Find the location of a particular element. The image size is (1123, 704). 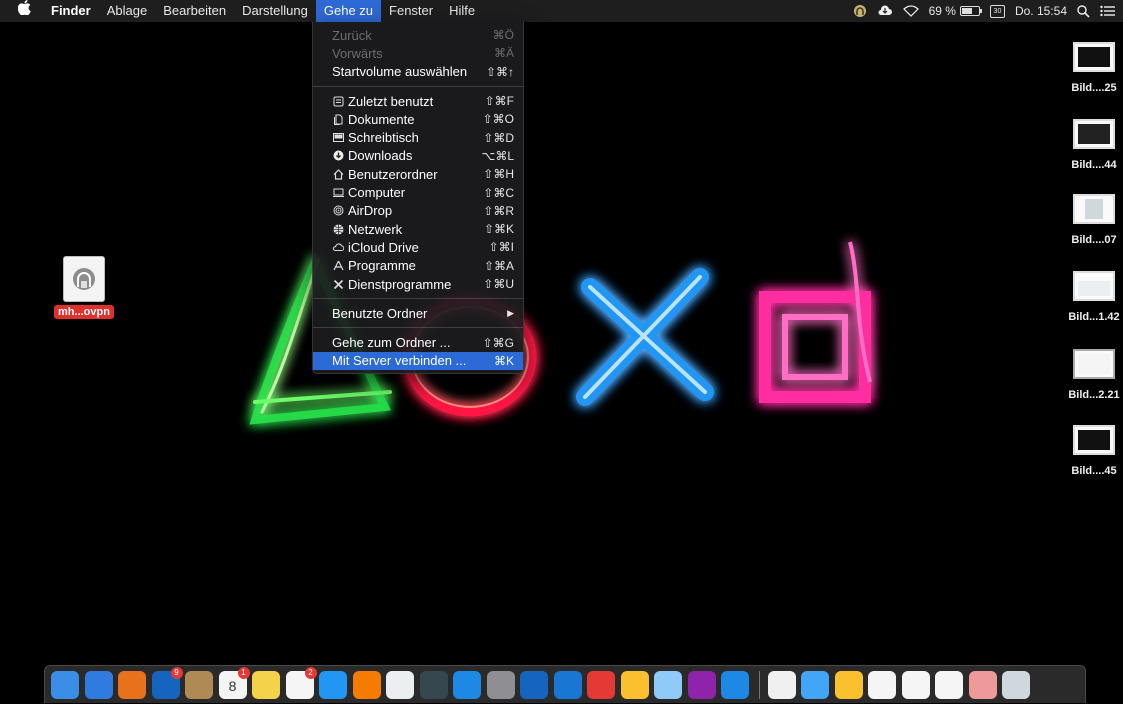

computer-icon is located at coordinates (338, 193).